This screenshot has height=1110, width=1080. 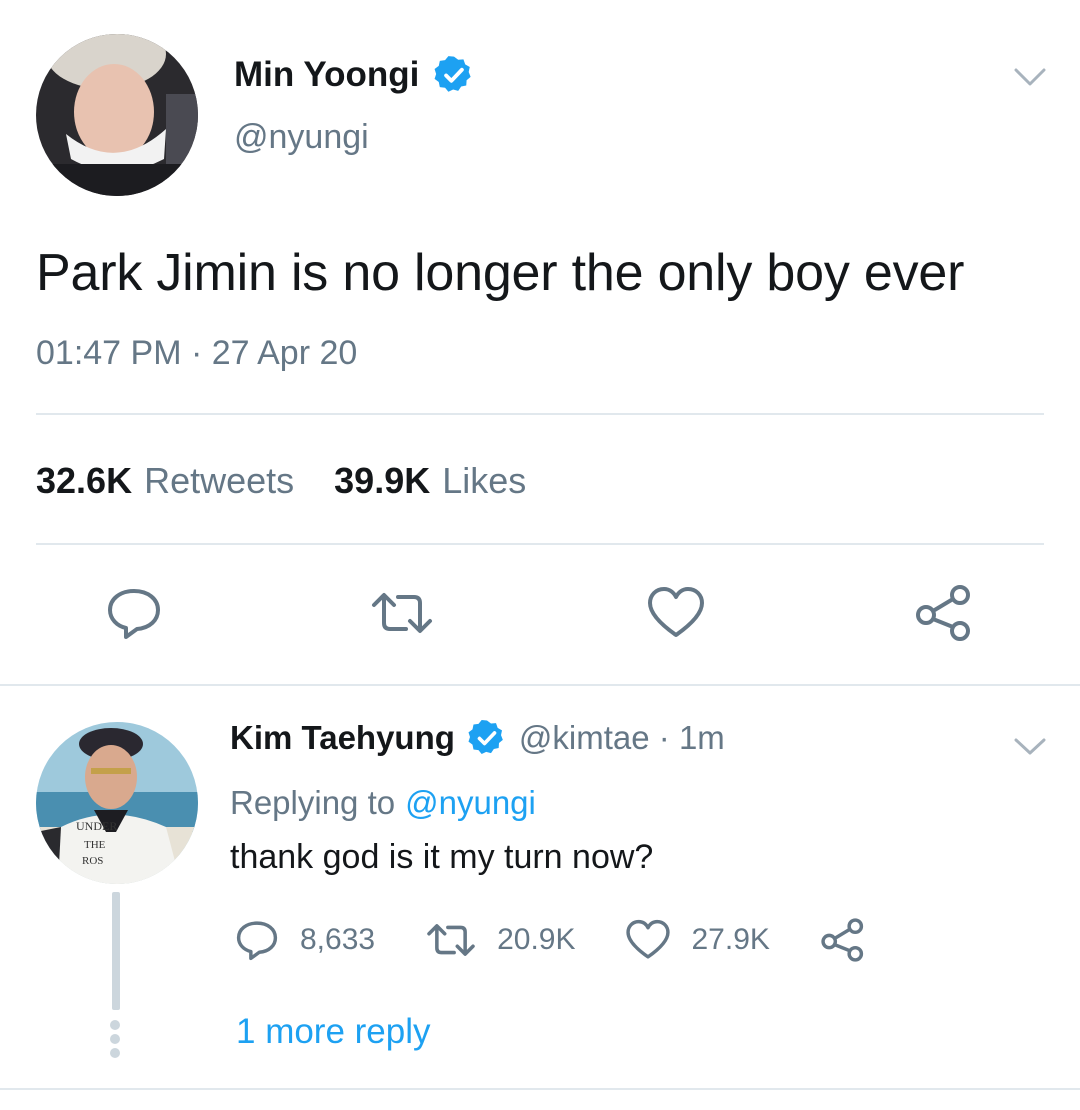 I want to click on reply-author-handle-time: @kimtae · 1m, so click(x=622, y=738).